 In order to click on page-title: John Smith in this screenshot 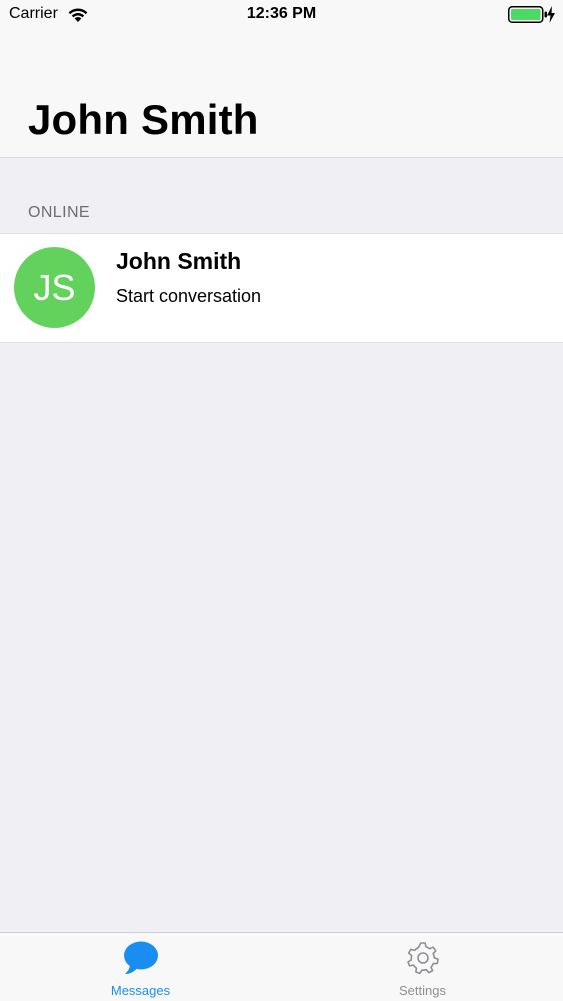, I will do `click(143, 119)`.